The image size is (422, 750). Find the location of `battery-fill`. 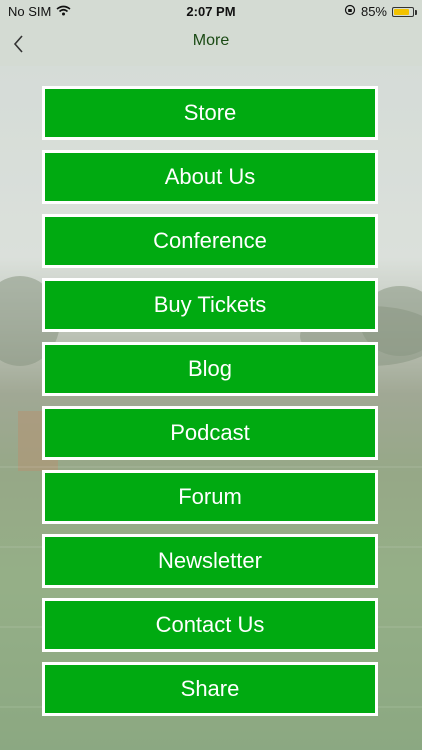

battery-fill is located at coordinates (402, 11).